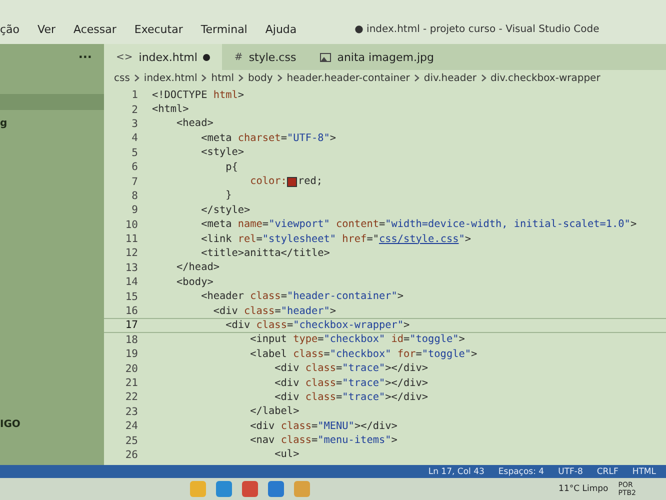  Describe the element at coordinates (357, 340) in the screenshot. I see `code-line: <input type="checkbox" id="toggle">` at that location.